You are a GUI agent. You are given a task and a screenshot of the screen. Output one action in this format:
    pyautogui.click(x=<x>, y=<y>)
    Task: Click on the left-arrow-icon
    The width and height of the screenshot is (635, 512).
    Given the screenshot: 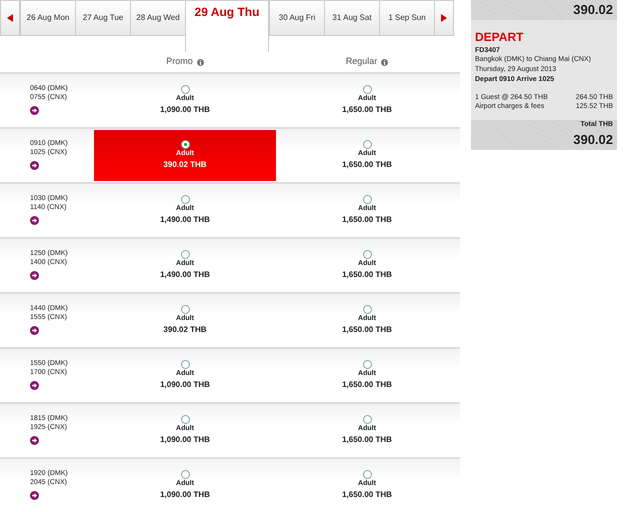 What is the action you would take?
    pyautogui.click(x=10, y=18)
    